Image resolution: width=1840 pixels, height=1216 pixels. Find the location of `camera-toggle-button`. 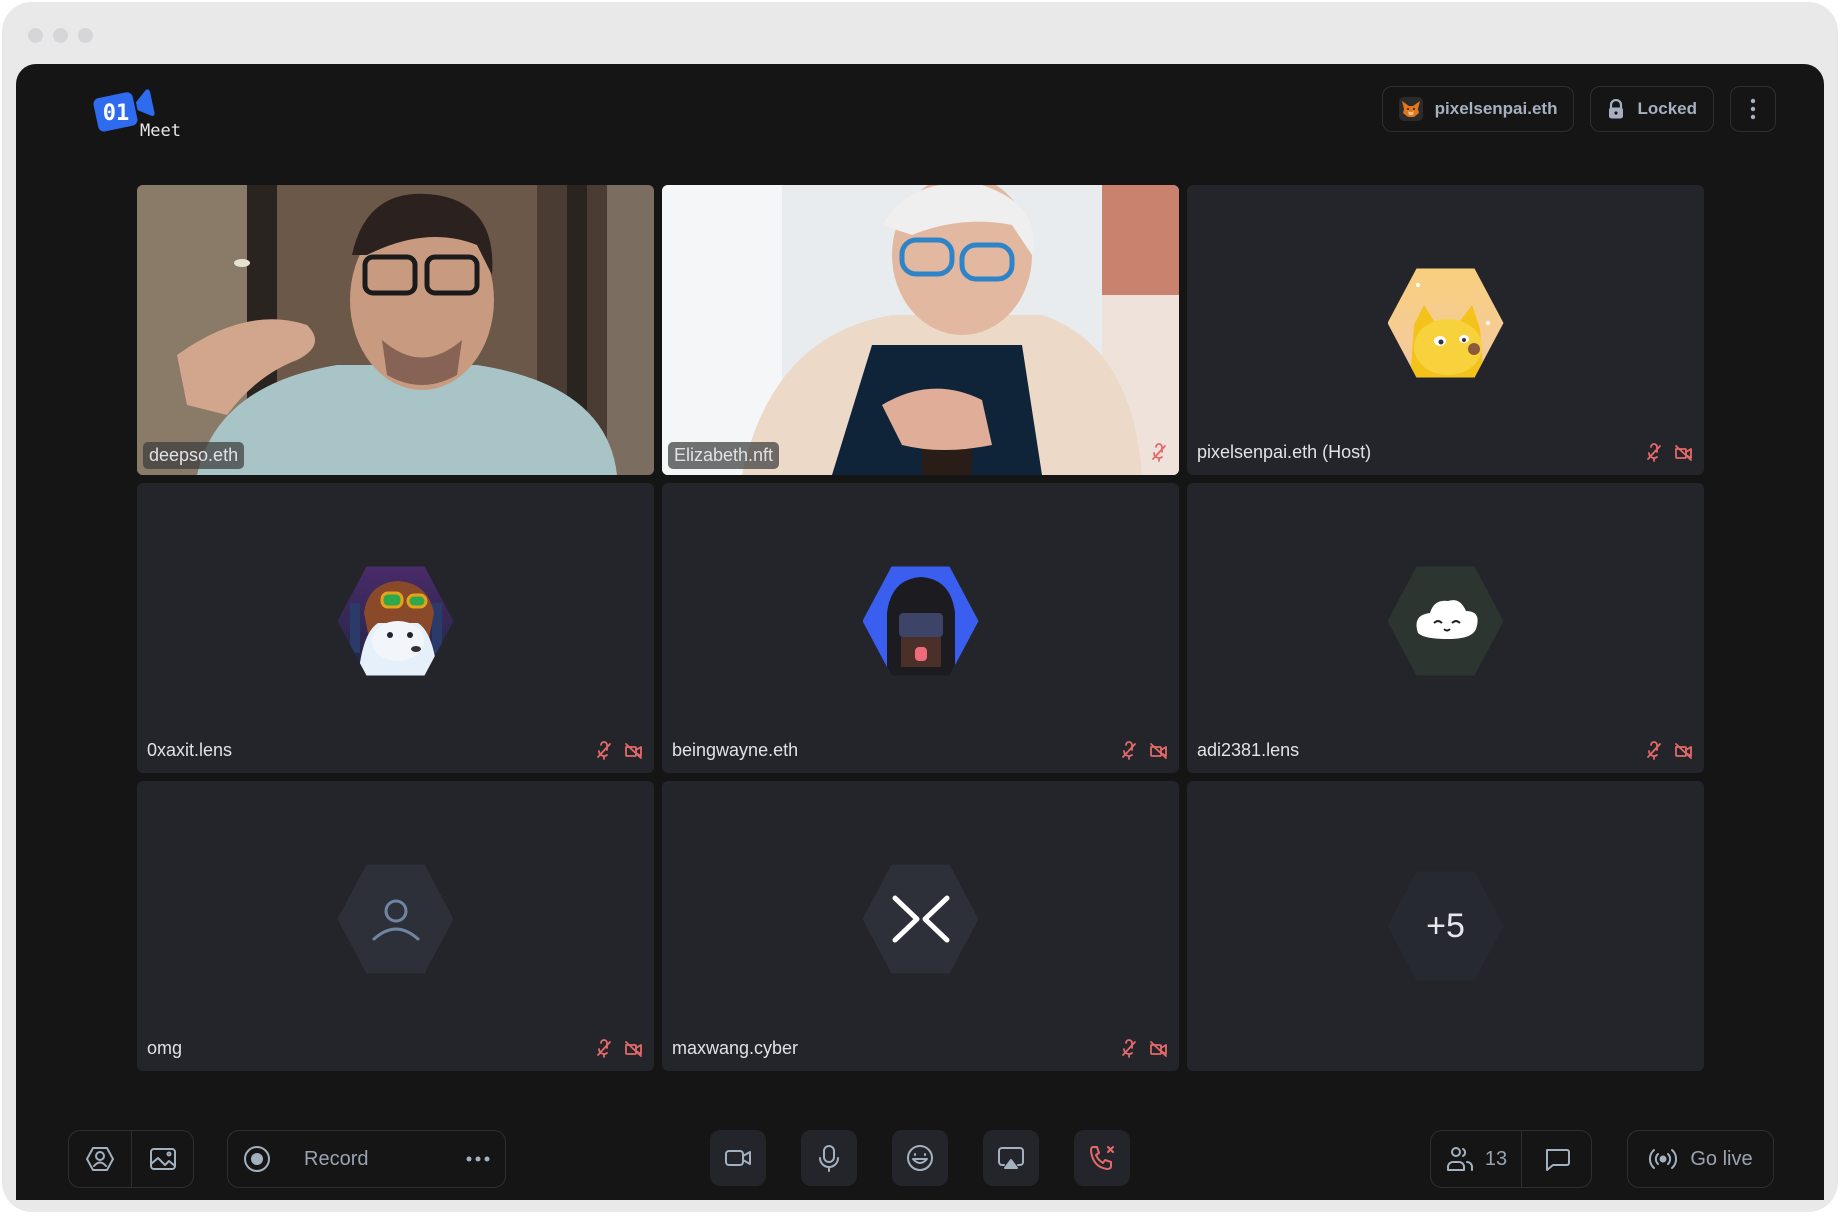

camera-toggle-button is located at coordinates (738, 1158).